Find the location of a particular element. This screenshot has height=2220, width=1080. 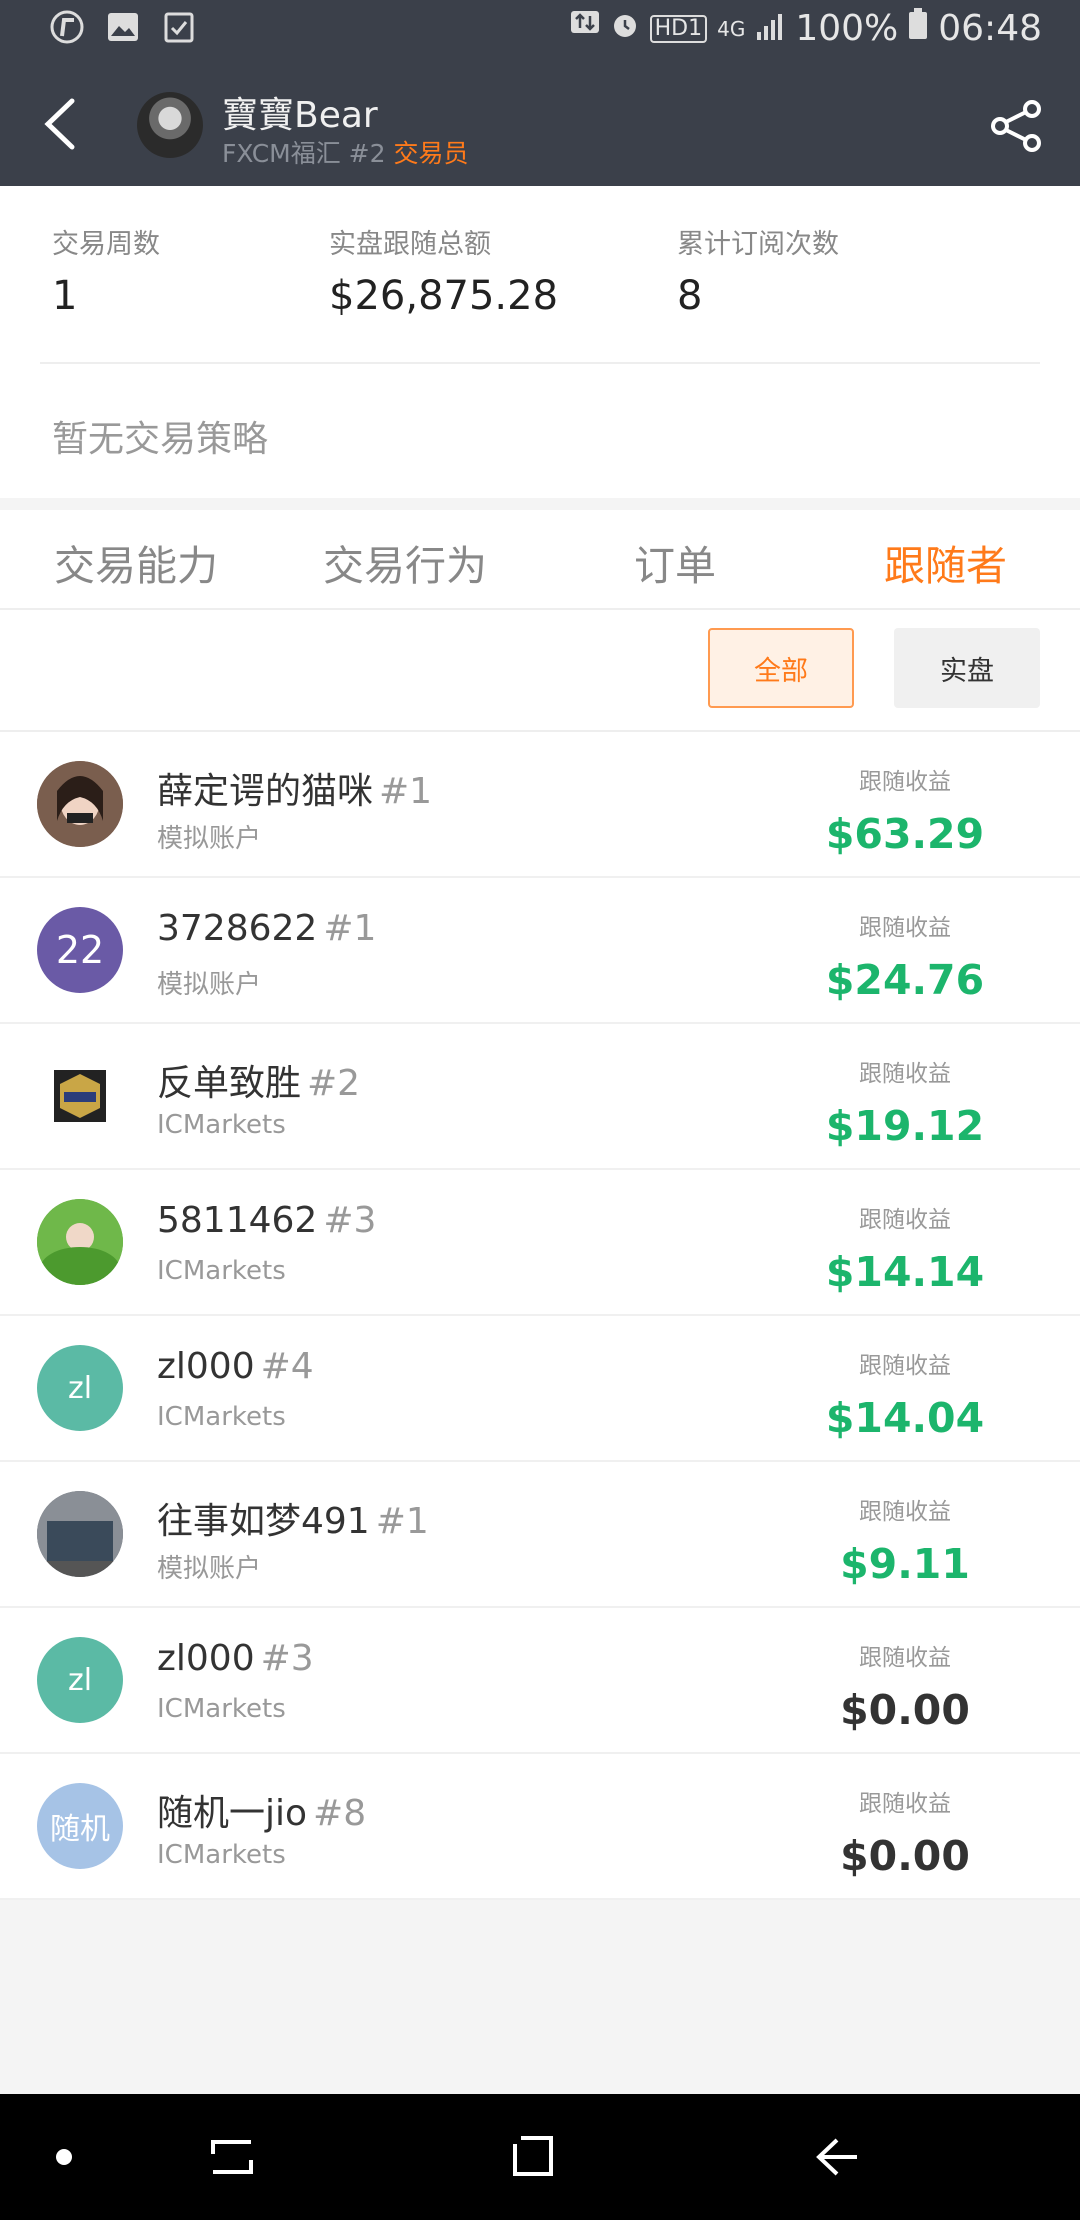

stat-weeks: 交易周数 1 is located at coordinates (106, 270).